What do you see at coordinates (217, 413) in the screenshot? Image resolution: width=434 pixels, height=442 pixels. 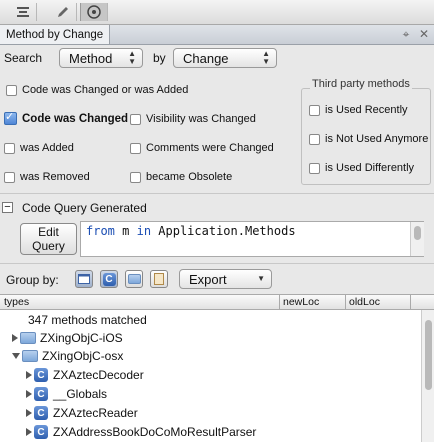 I see `tree-row-class: C ZXAztecReader` at bounding box center [217, 413].